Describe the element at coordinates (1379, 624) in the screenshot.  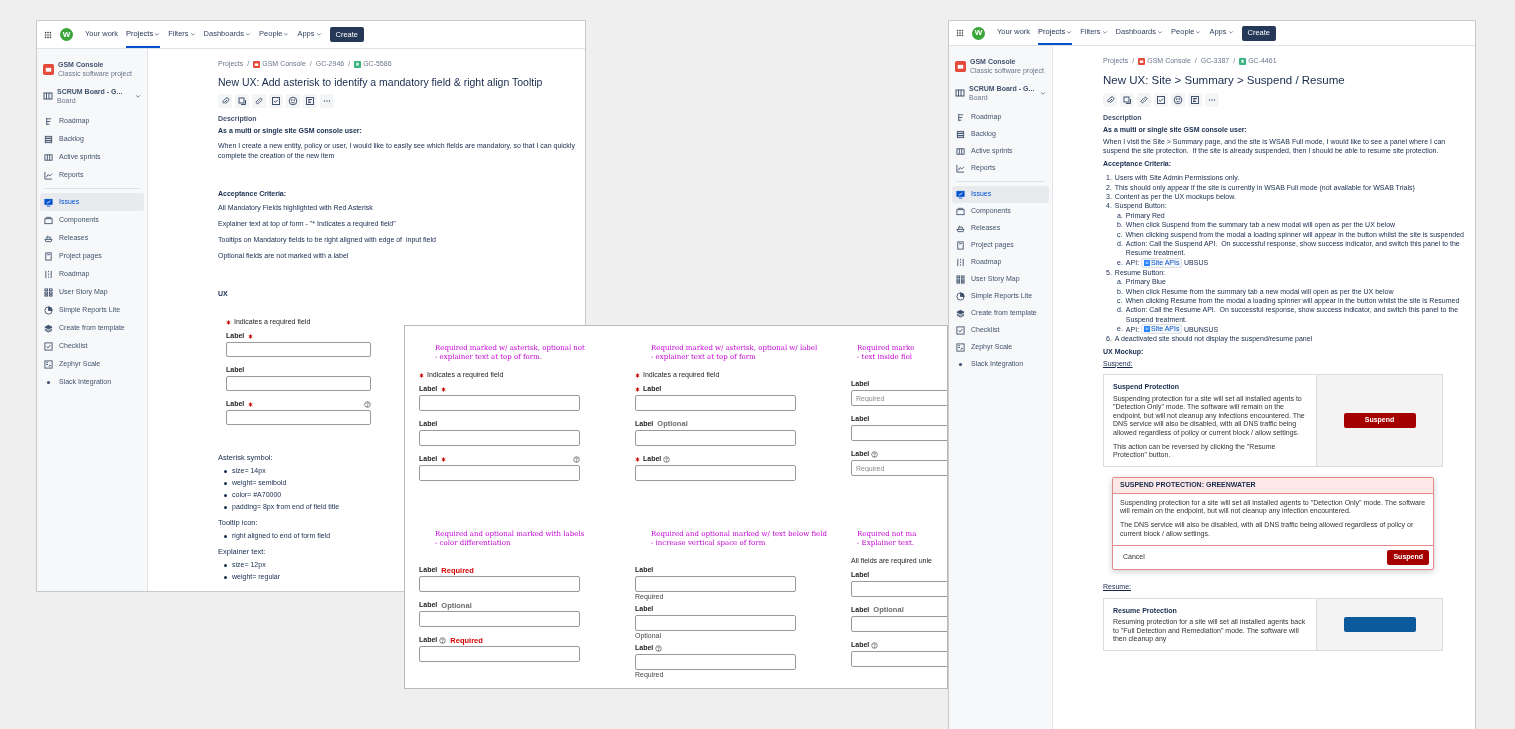
I see `panel-button` at that location.